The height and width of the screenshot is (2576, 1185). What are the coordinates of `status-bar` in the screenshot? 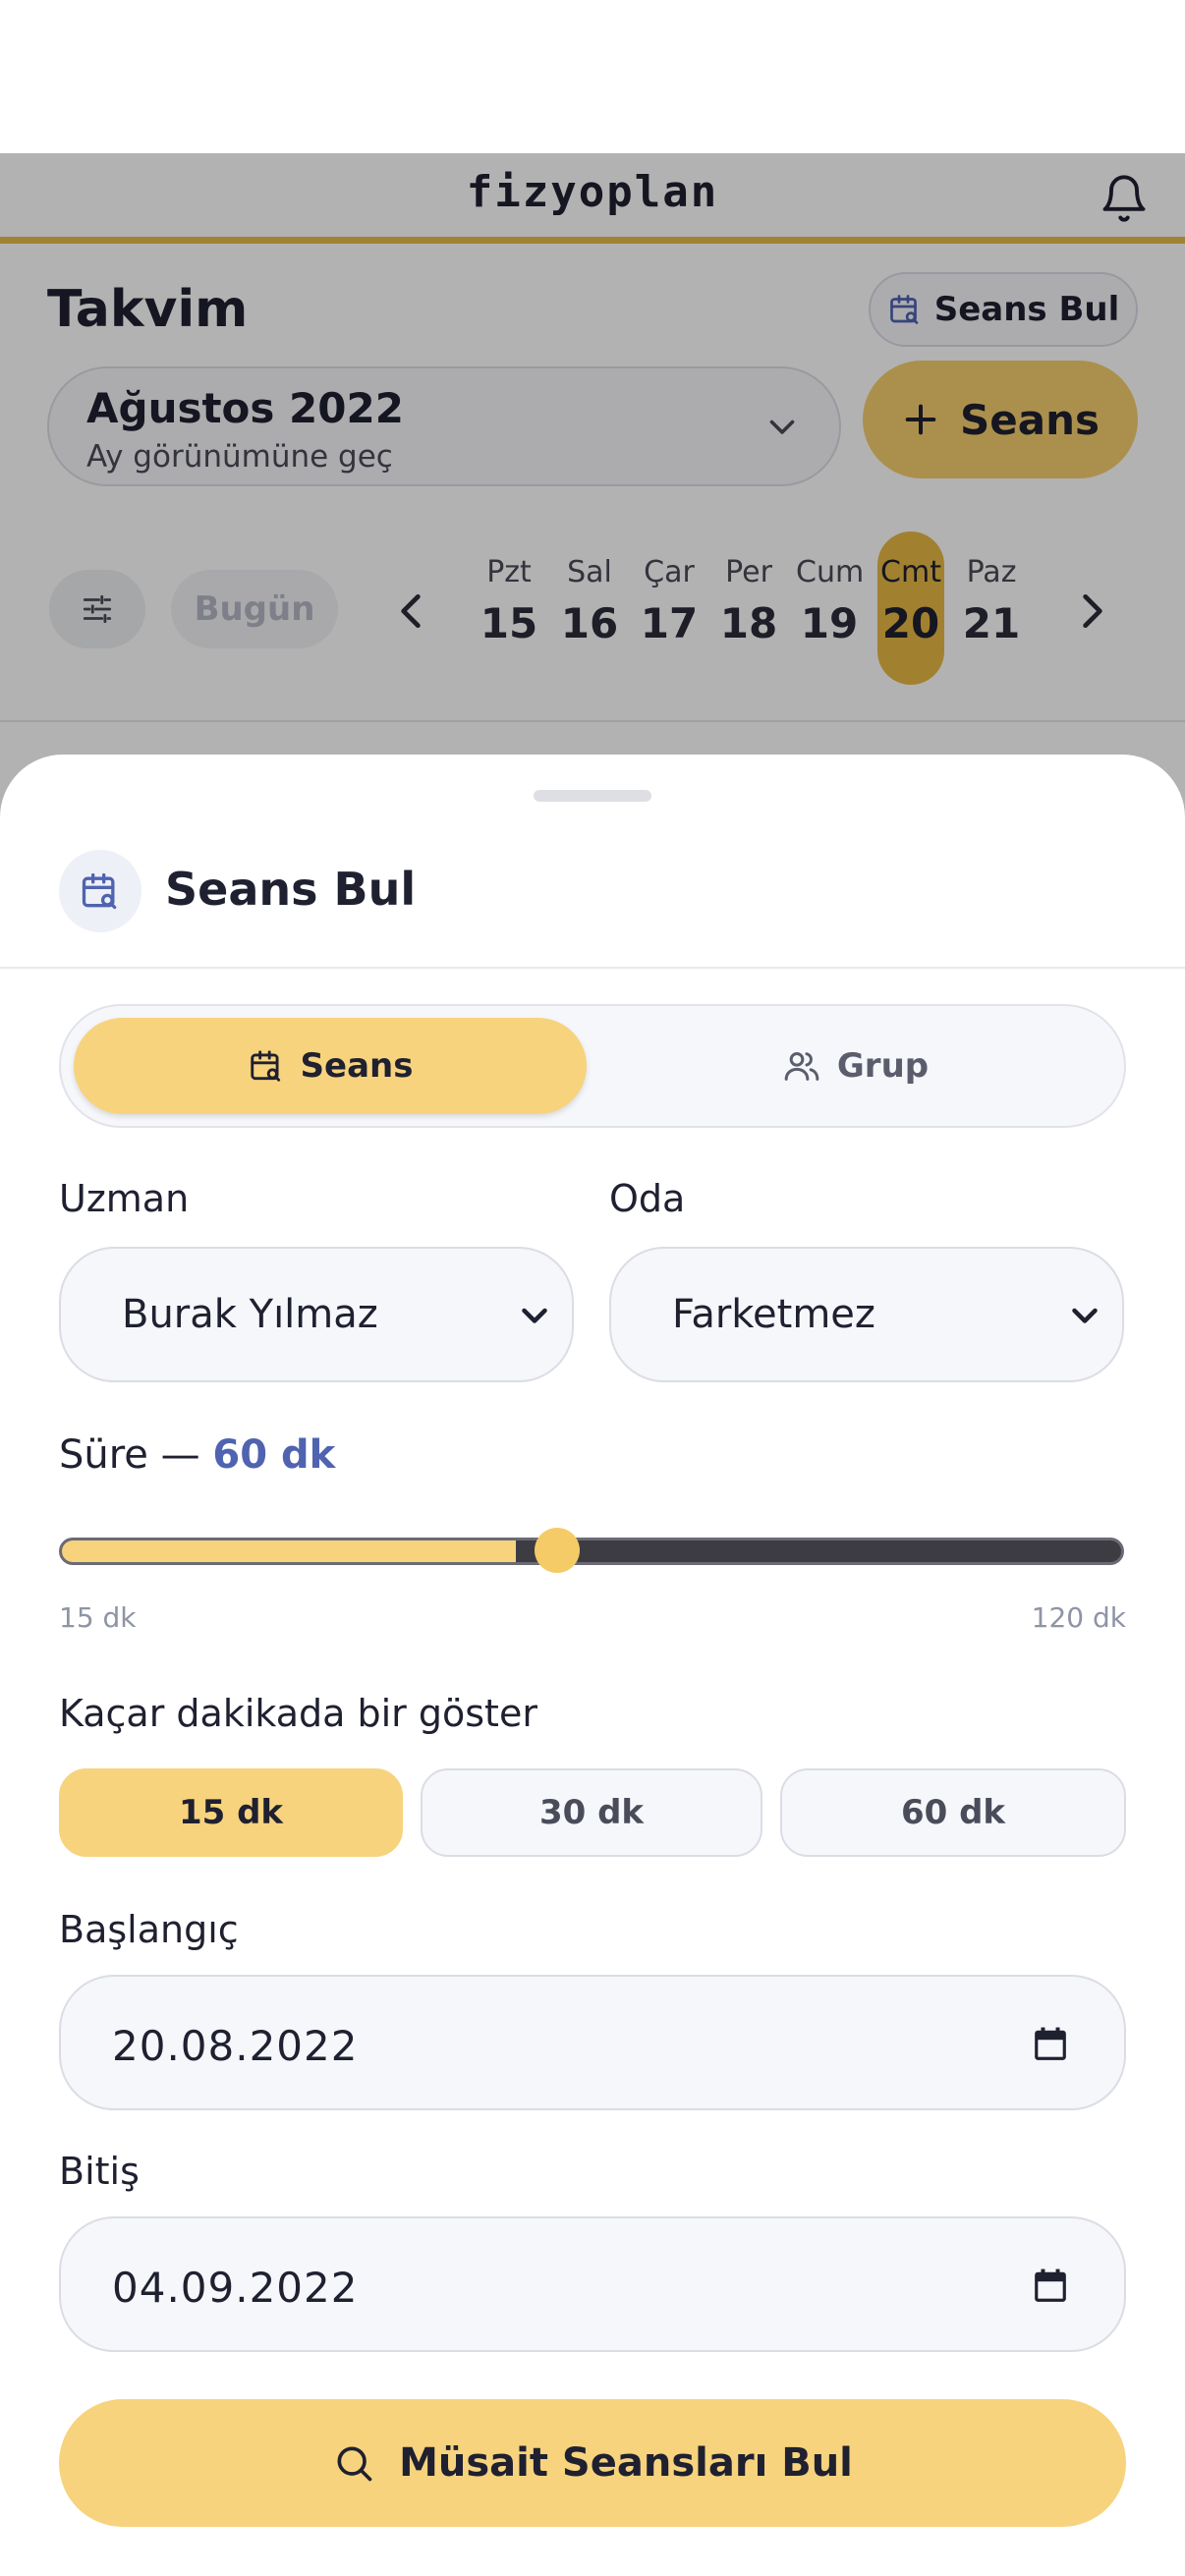 It's located at (592, 76).